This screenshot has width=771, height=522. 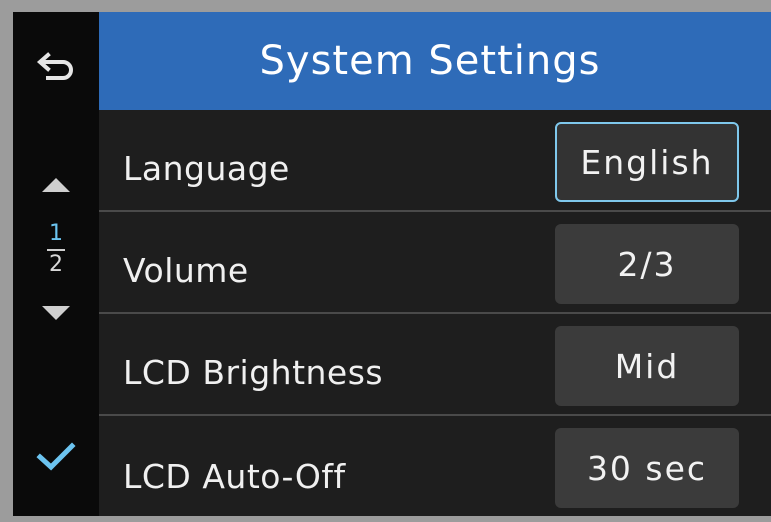 I want to click on setting-value-volume: 2/3, so click(x=647, y=264).